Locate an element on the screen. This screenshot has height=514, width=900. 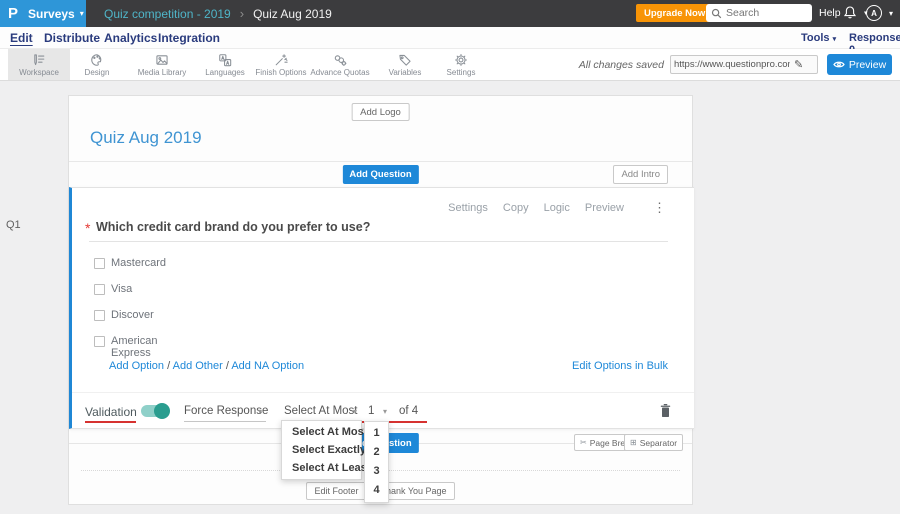
toolbar-item-design: Design is located at coordinates (97, 64).